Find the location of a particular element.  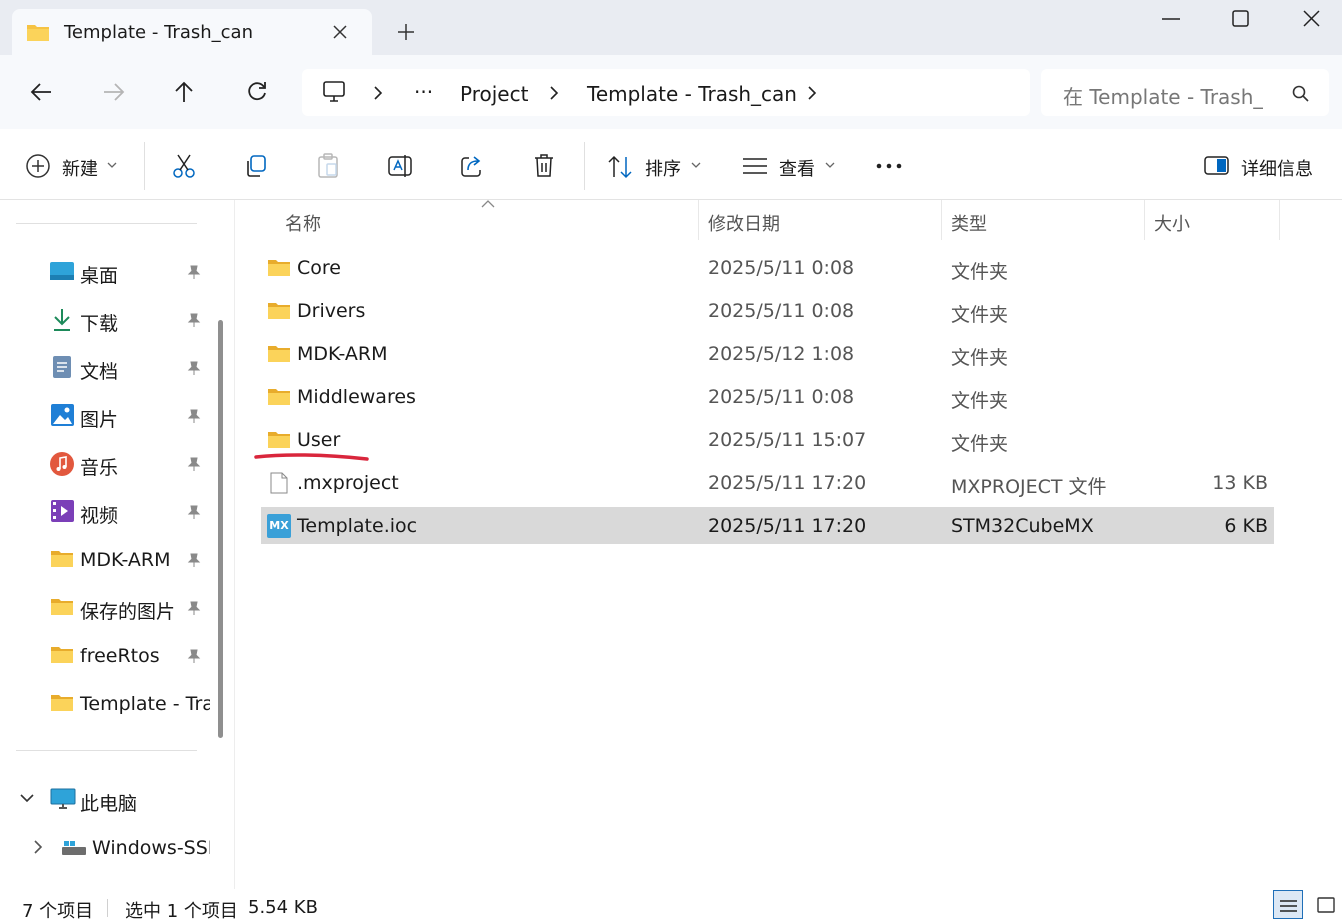

computer-icon is located at coordinates (334, 92).